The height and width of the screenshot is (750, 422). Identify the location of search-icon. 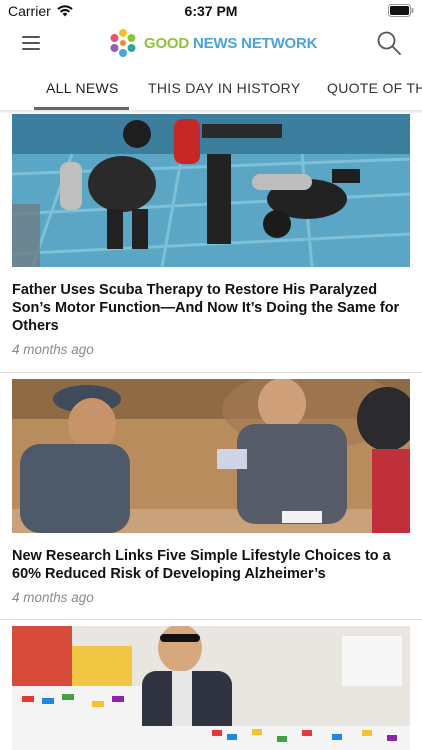
(389, 43).